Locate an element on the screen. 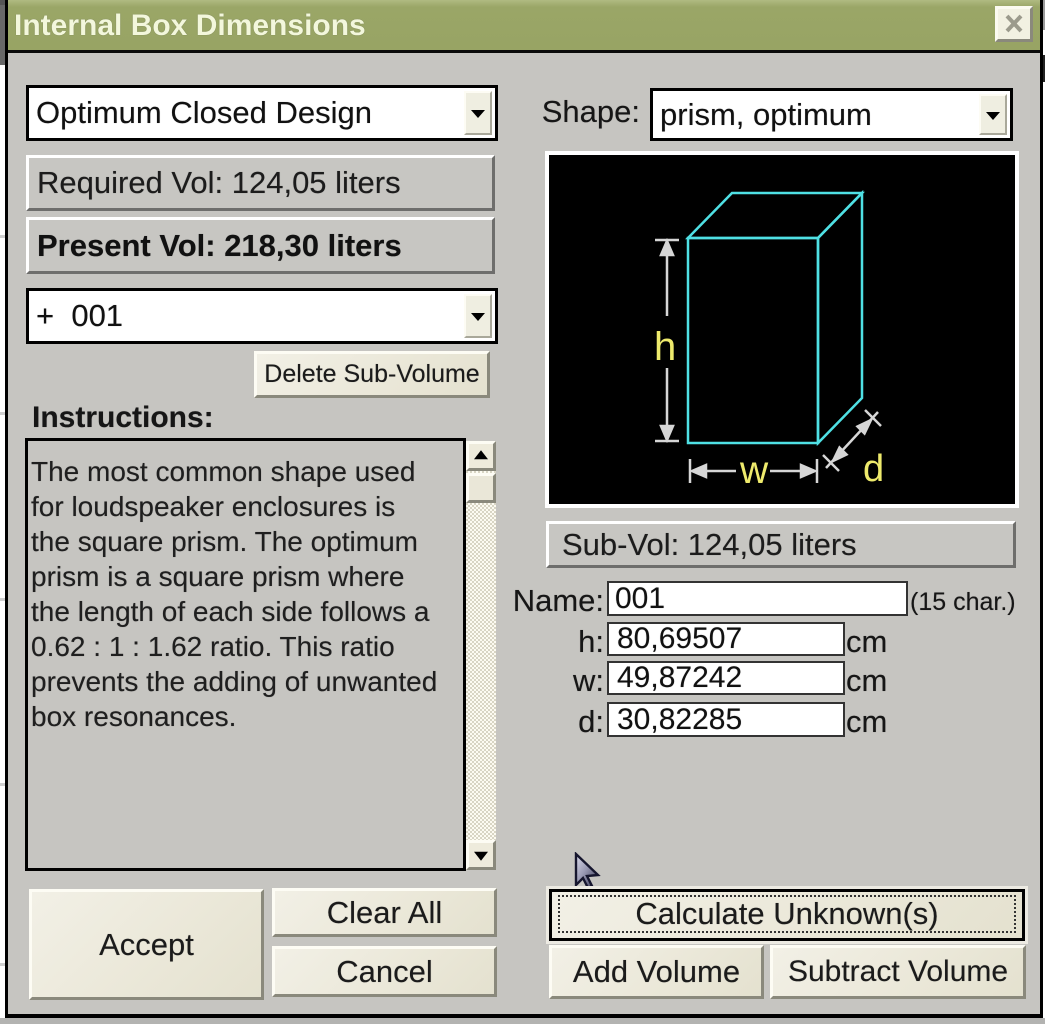  svg-text: h is located at coordinates (665, 347).